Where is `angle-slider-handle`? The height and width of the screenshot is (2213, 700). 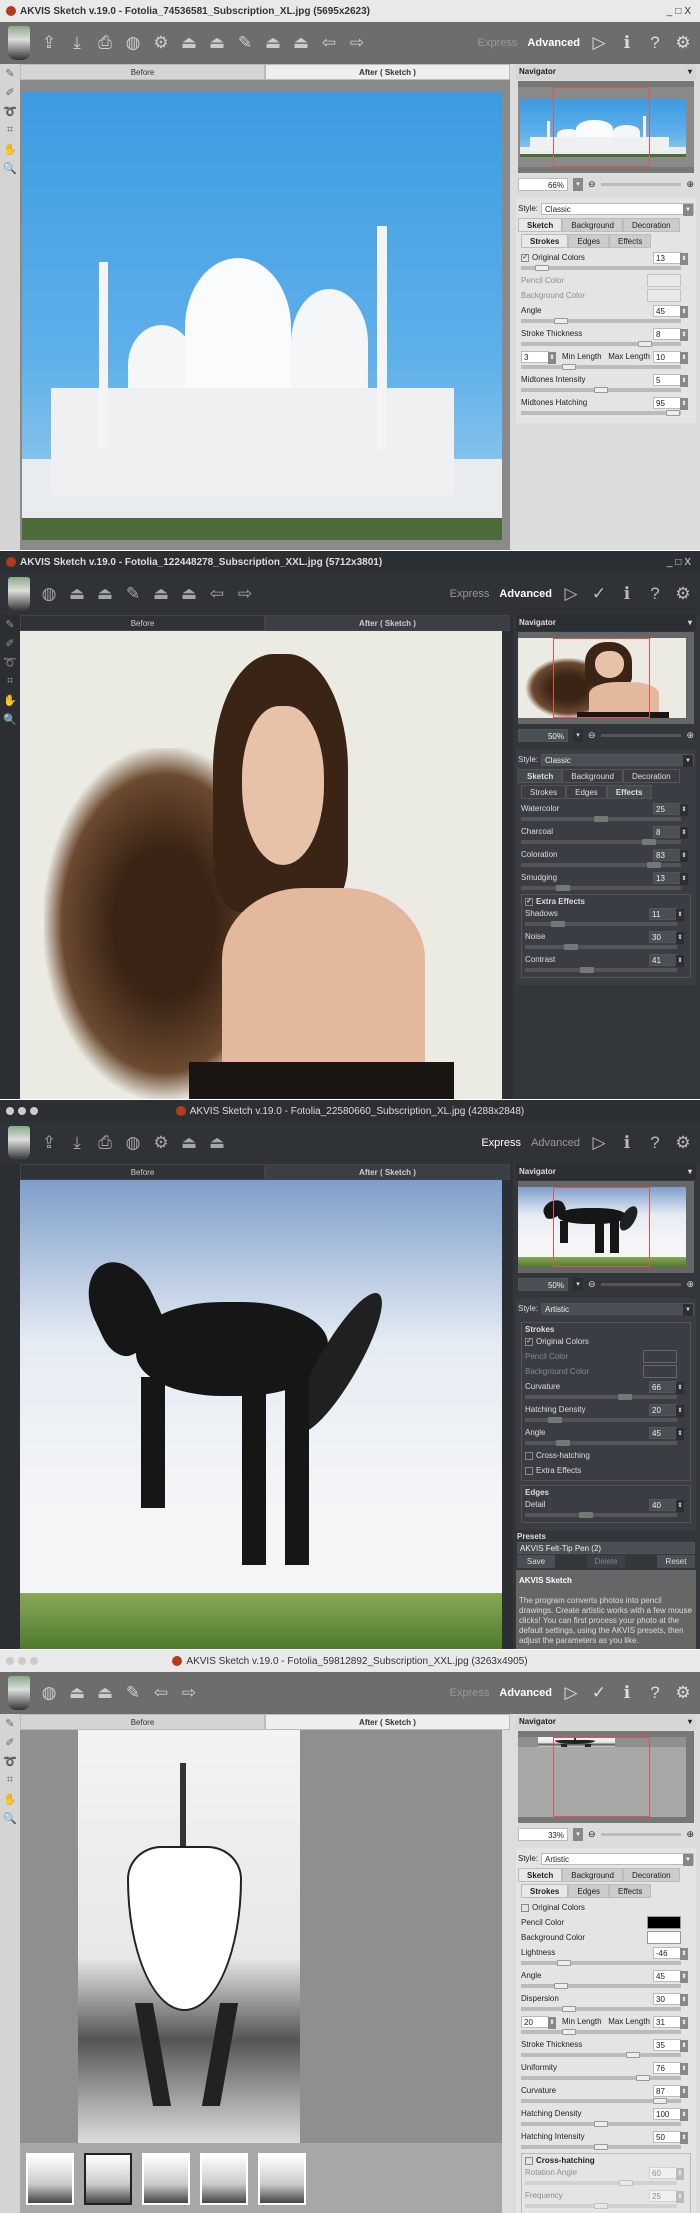 angle-slider-handle is located at coordinates (563, 1443).